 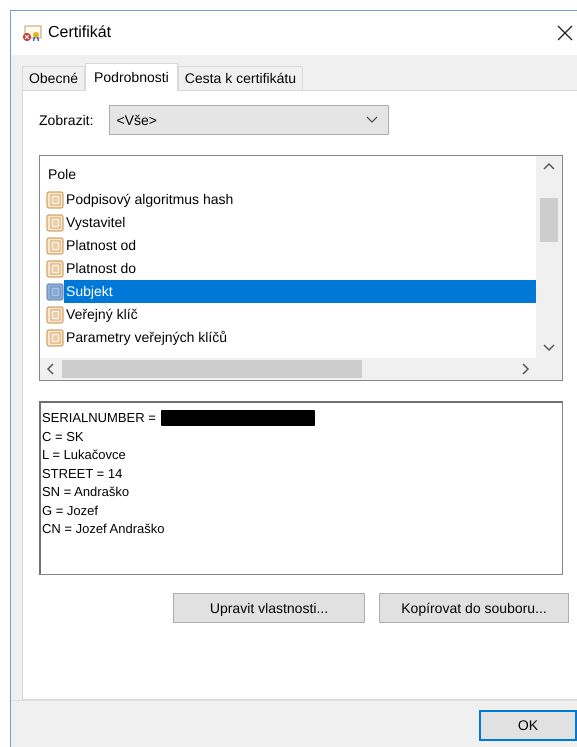 I want to click on scroll-right-icon, so click(x=526, y=369).